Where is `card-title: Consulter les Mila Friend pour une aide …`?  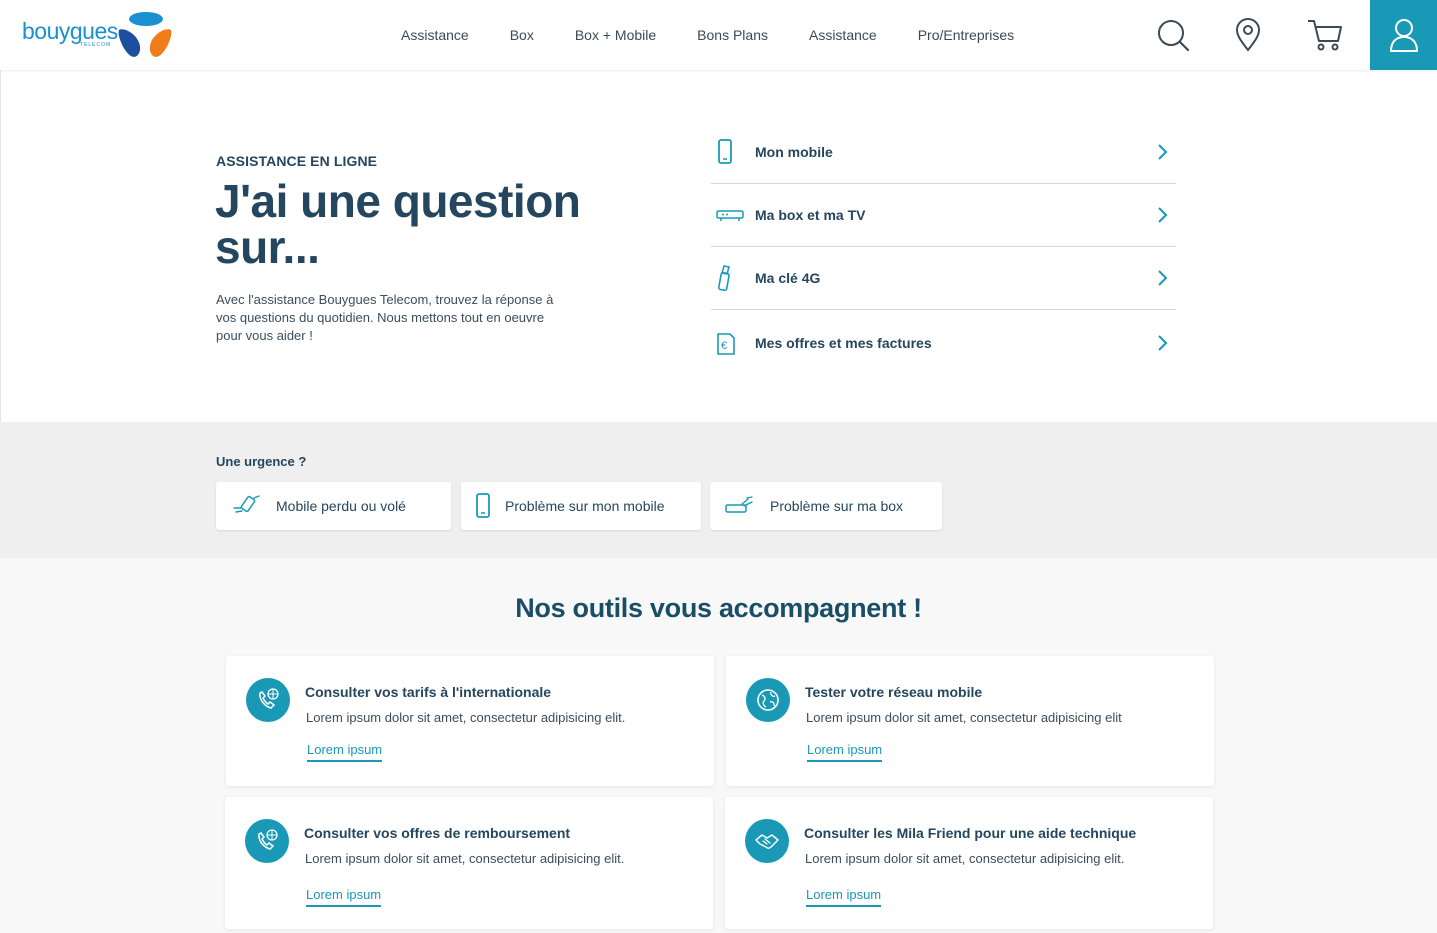 card-title: Consulter les Mila Friend pour une aide … is located at coordinates (970, 833).